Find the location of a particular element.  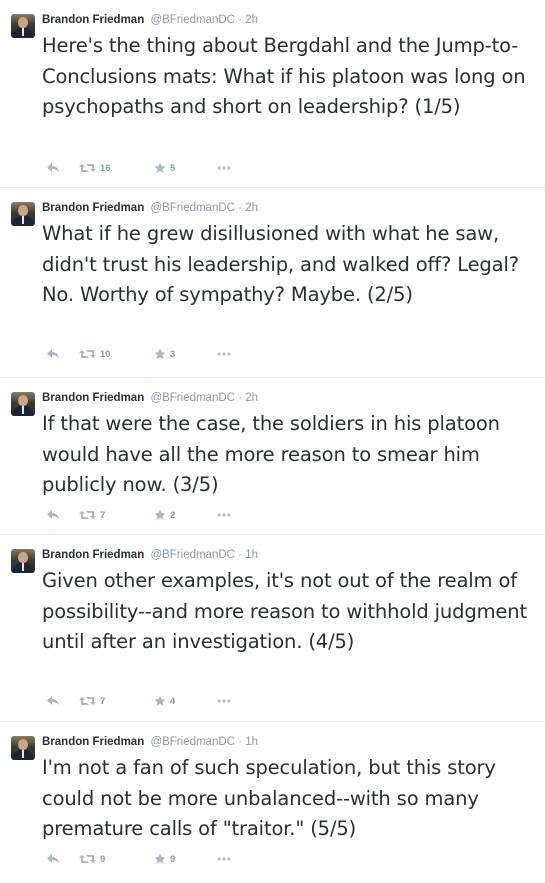

retweet-button: 16 is located at coordinates (95, 168).